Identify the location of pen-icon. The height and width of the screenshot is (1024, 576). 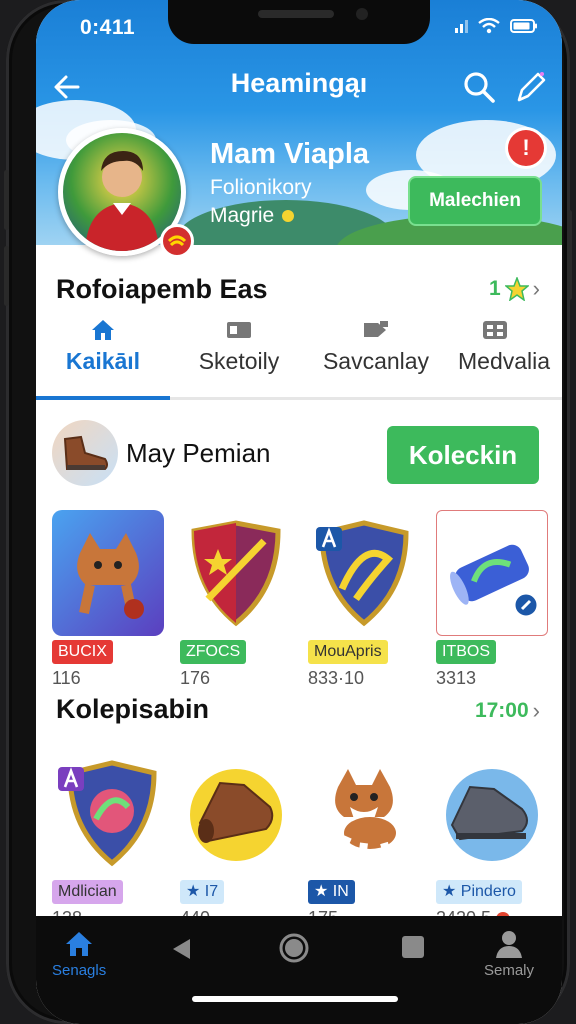
(531, 87).